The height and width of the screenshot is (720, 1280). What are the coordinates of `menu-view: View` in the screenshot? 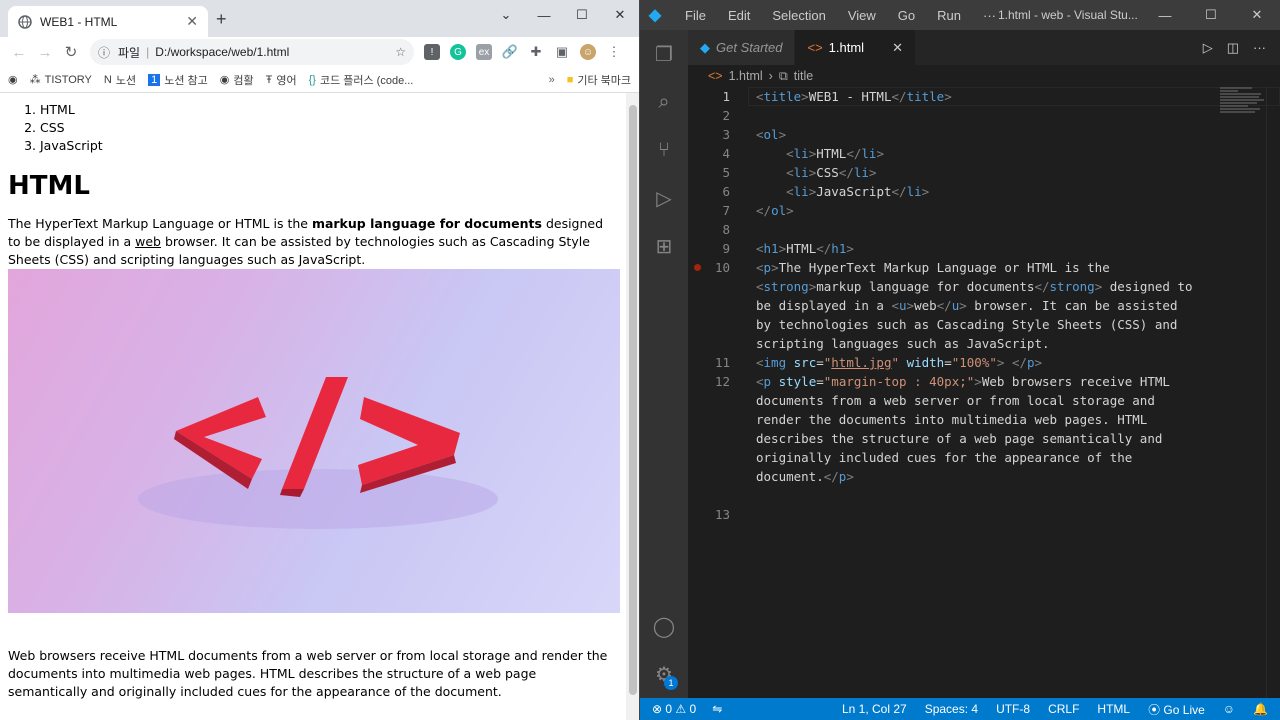 It's located at (862, 15).